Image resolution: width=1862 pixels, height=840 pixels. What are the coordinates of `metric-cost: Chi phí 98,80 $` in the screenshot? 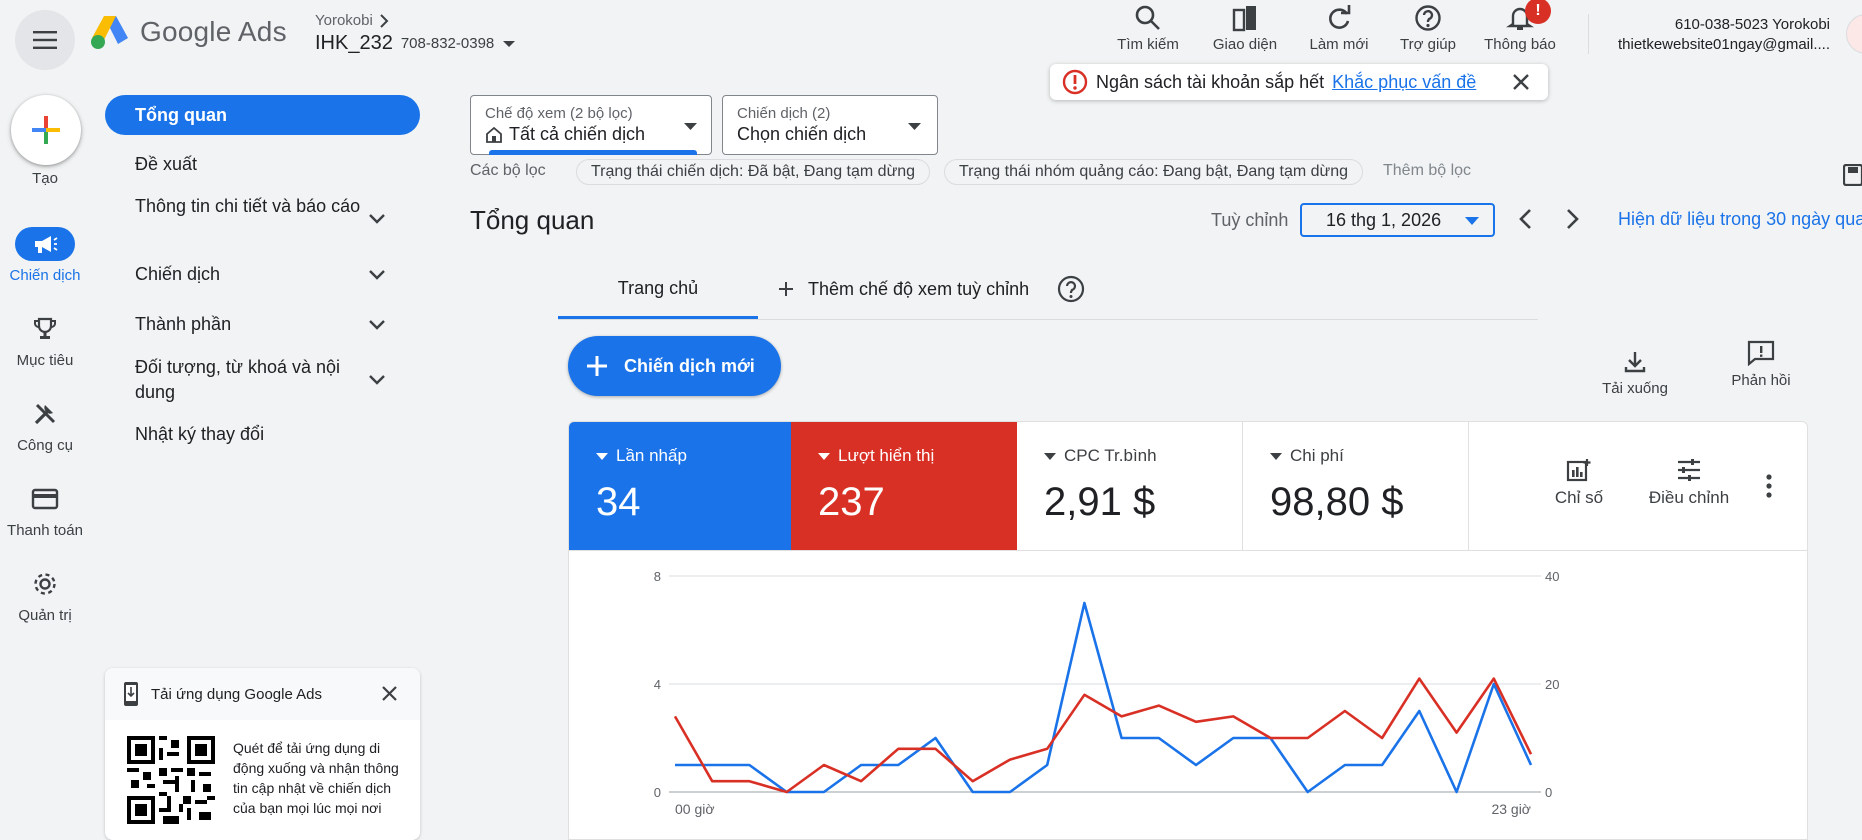 It's located at (1356, 486).